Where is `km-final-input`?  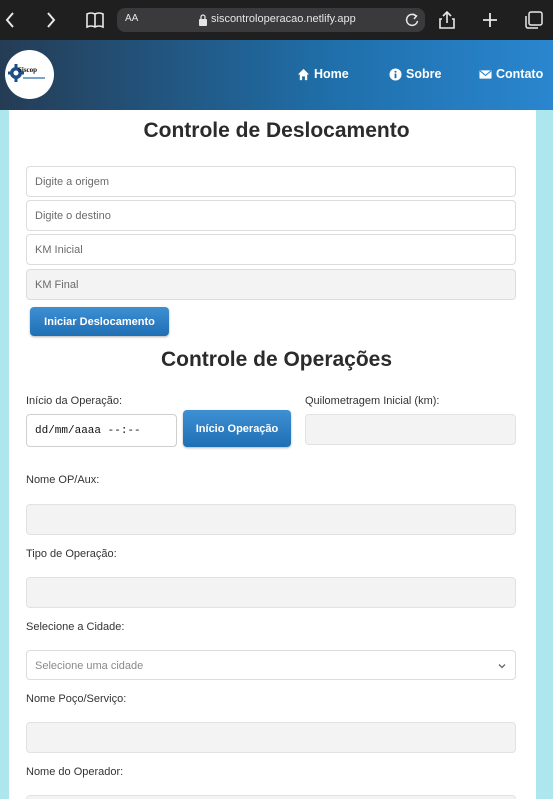 km-final-input is located at coordinates (271, 284).